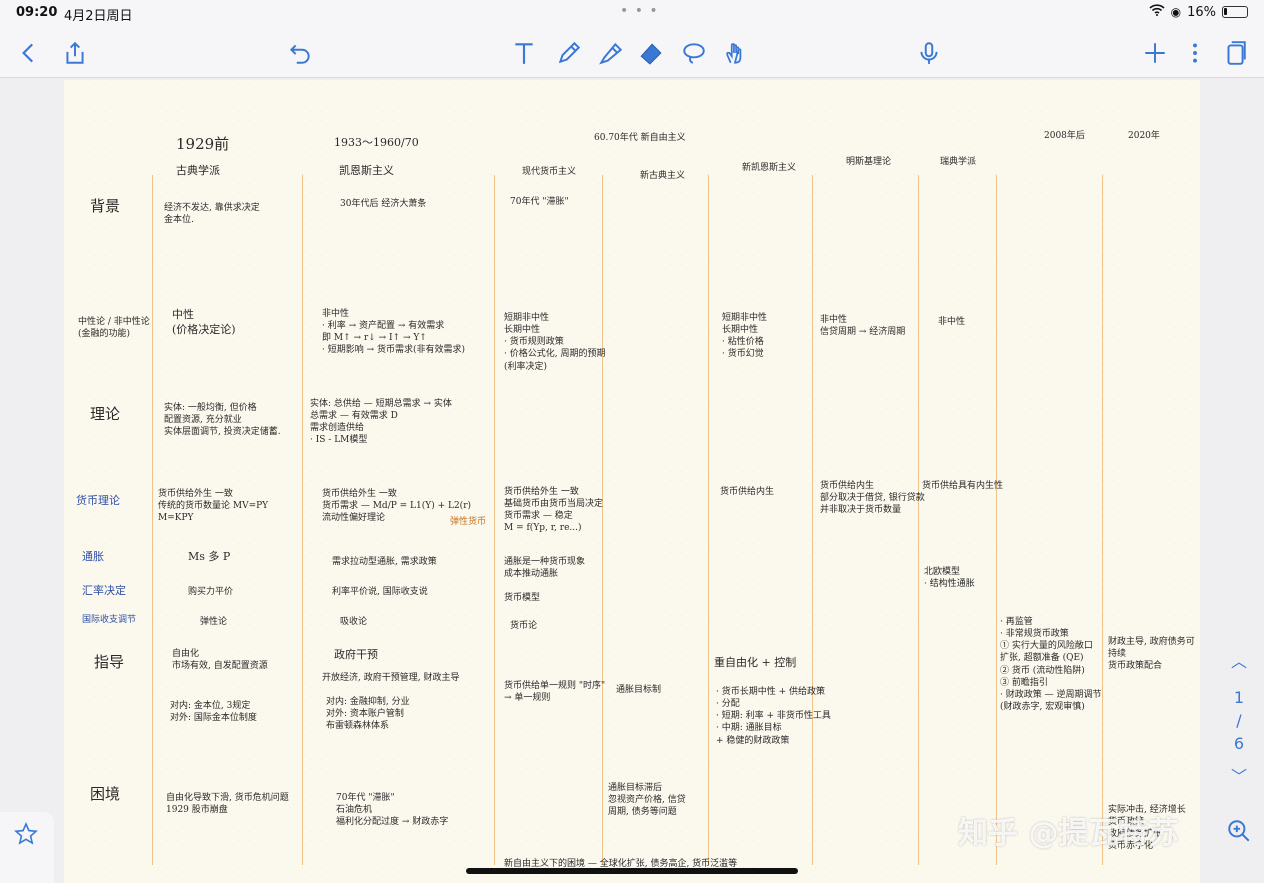 The width and height of the screenshot is (1264, 883). What do you see at coordinates (1144, 136) in the screenshot?
I see `header-2020: 2020年` at bounding box center [1144, 136].